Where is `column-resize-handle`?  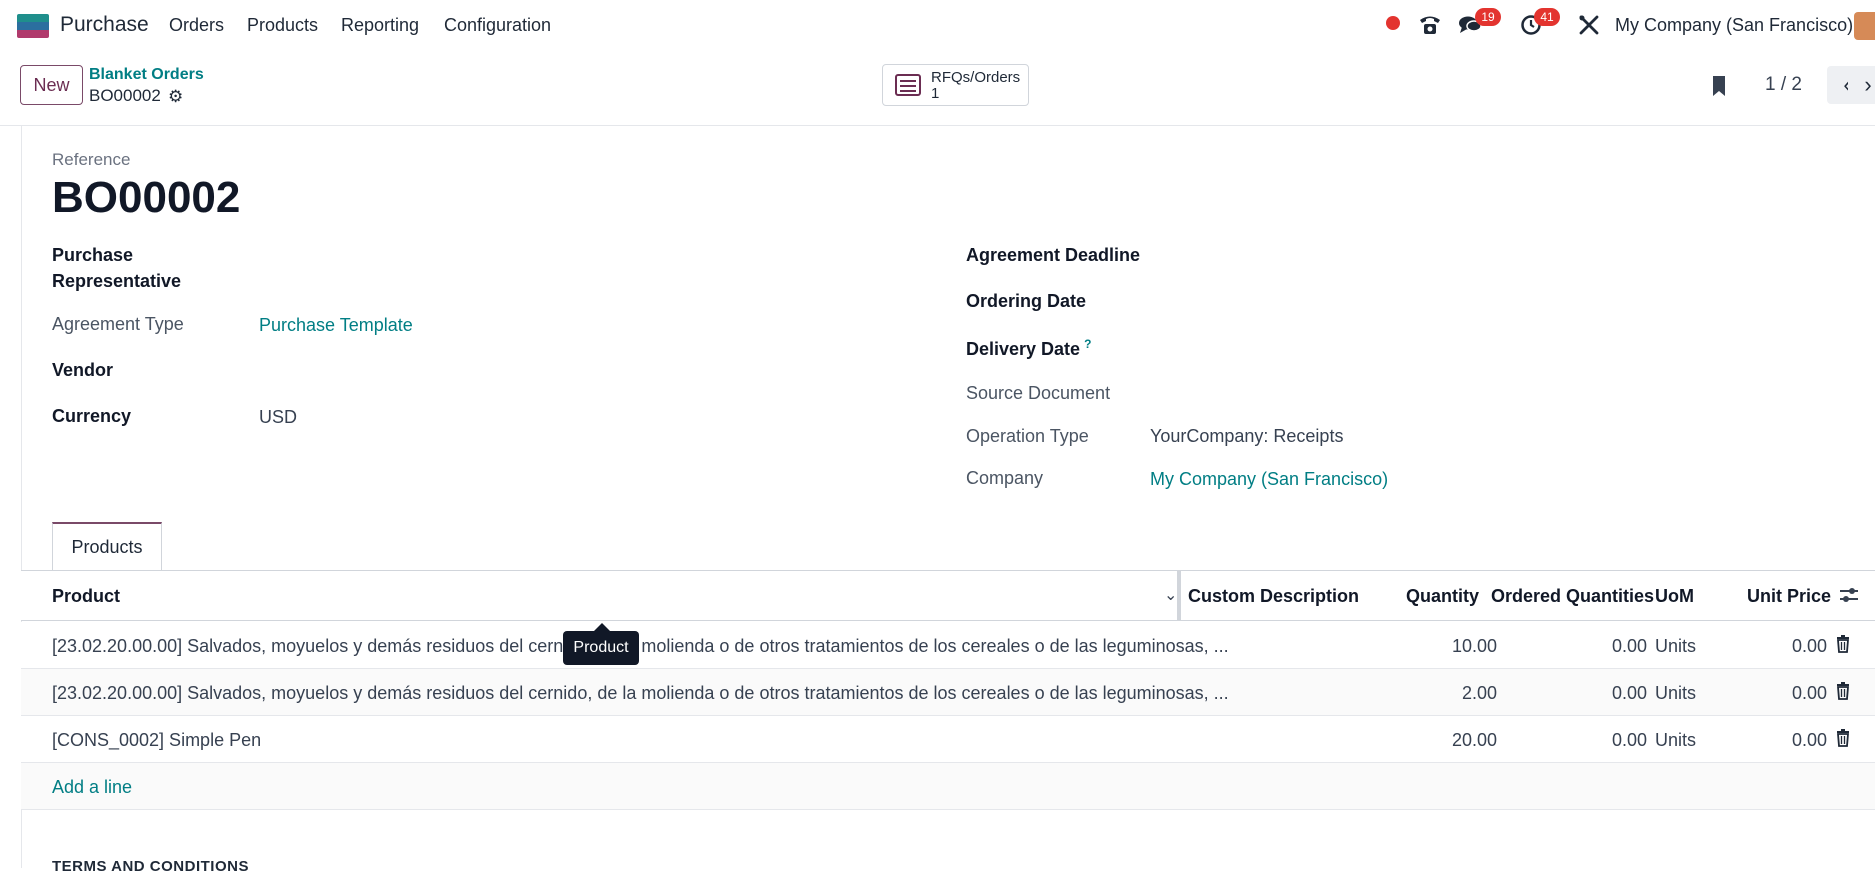 column-resize-handle is located at coordinates (1179, 596).